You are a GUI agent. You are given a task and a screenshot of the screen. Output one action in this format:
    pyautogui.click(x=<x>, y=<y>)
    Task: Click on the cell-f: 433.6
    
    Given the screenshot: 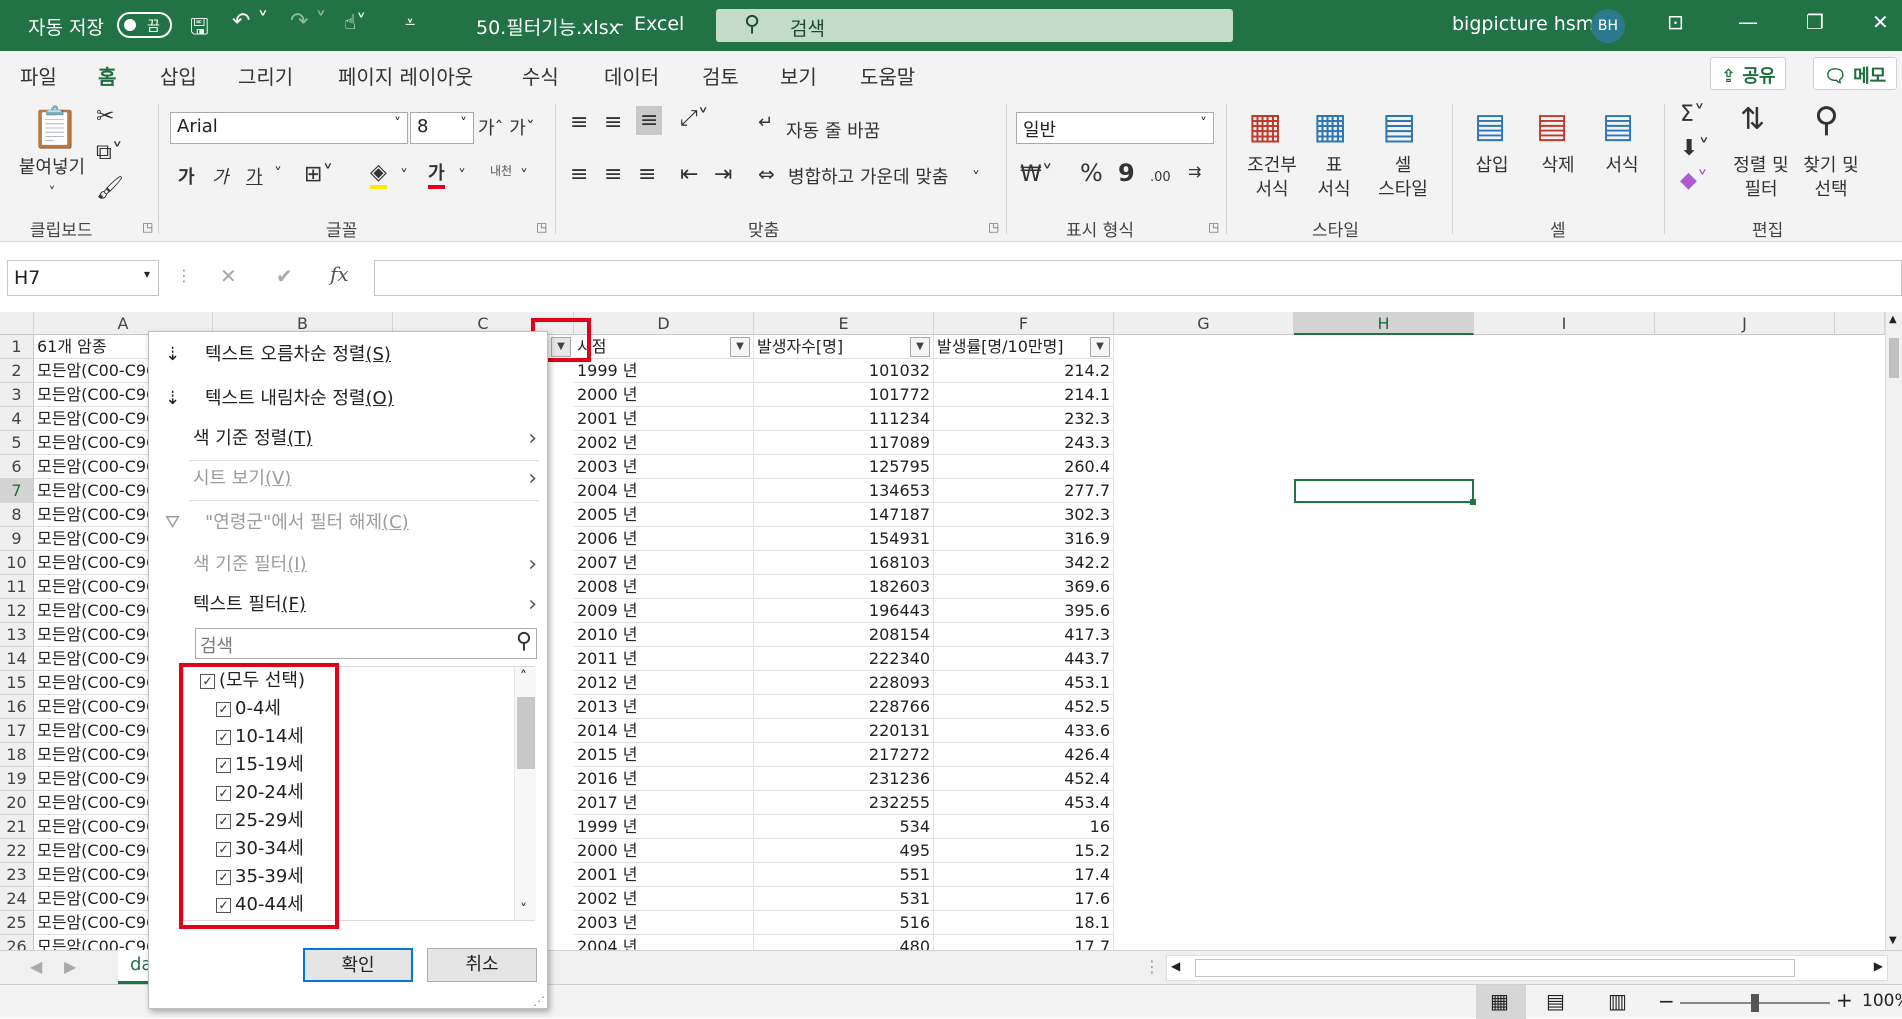 What is the action you would take?
    pyautogui.click(x=1024, y=731)
    